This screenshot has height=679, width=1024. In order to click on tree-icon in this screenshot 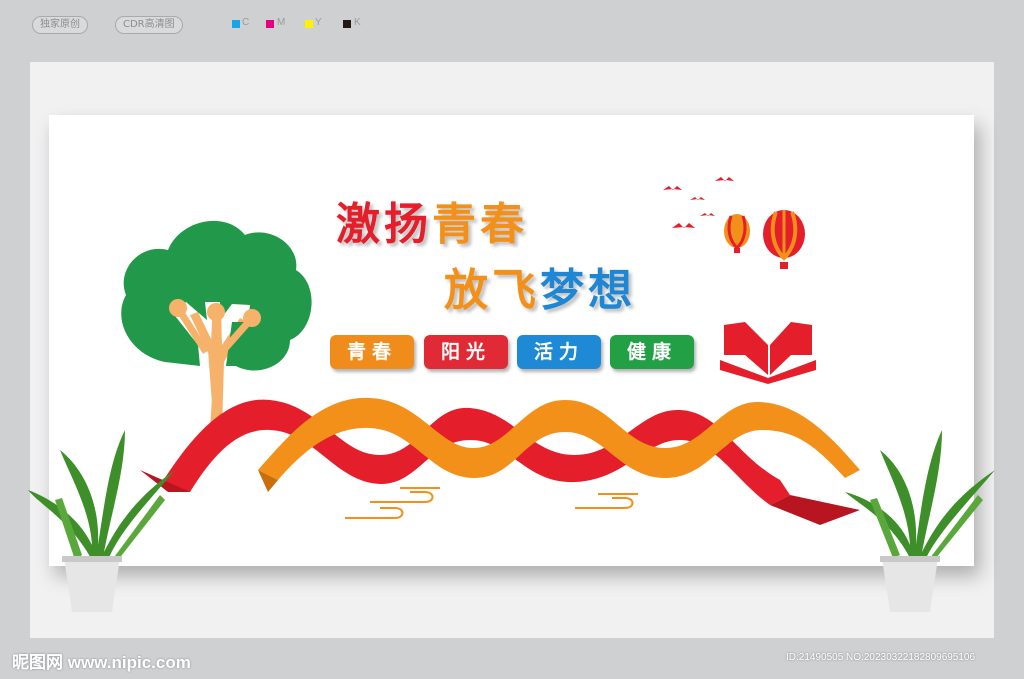, I will do `click(216, 325)`.